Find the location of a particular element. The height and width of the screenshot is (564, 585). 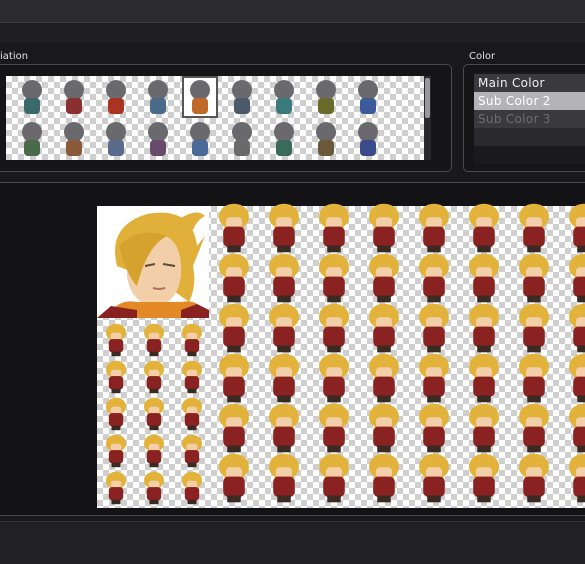

variation-panel-label: iation is located at coordinates (14, 56).